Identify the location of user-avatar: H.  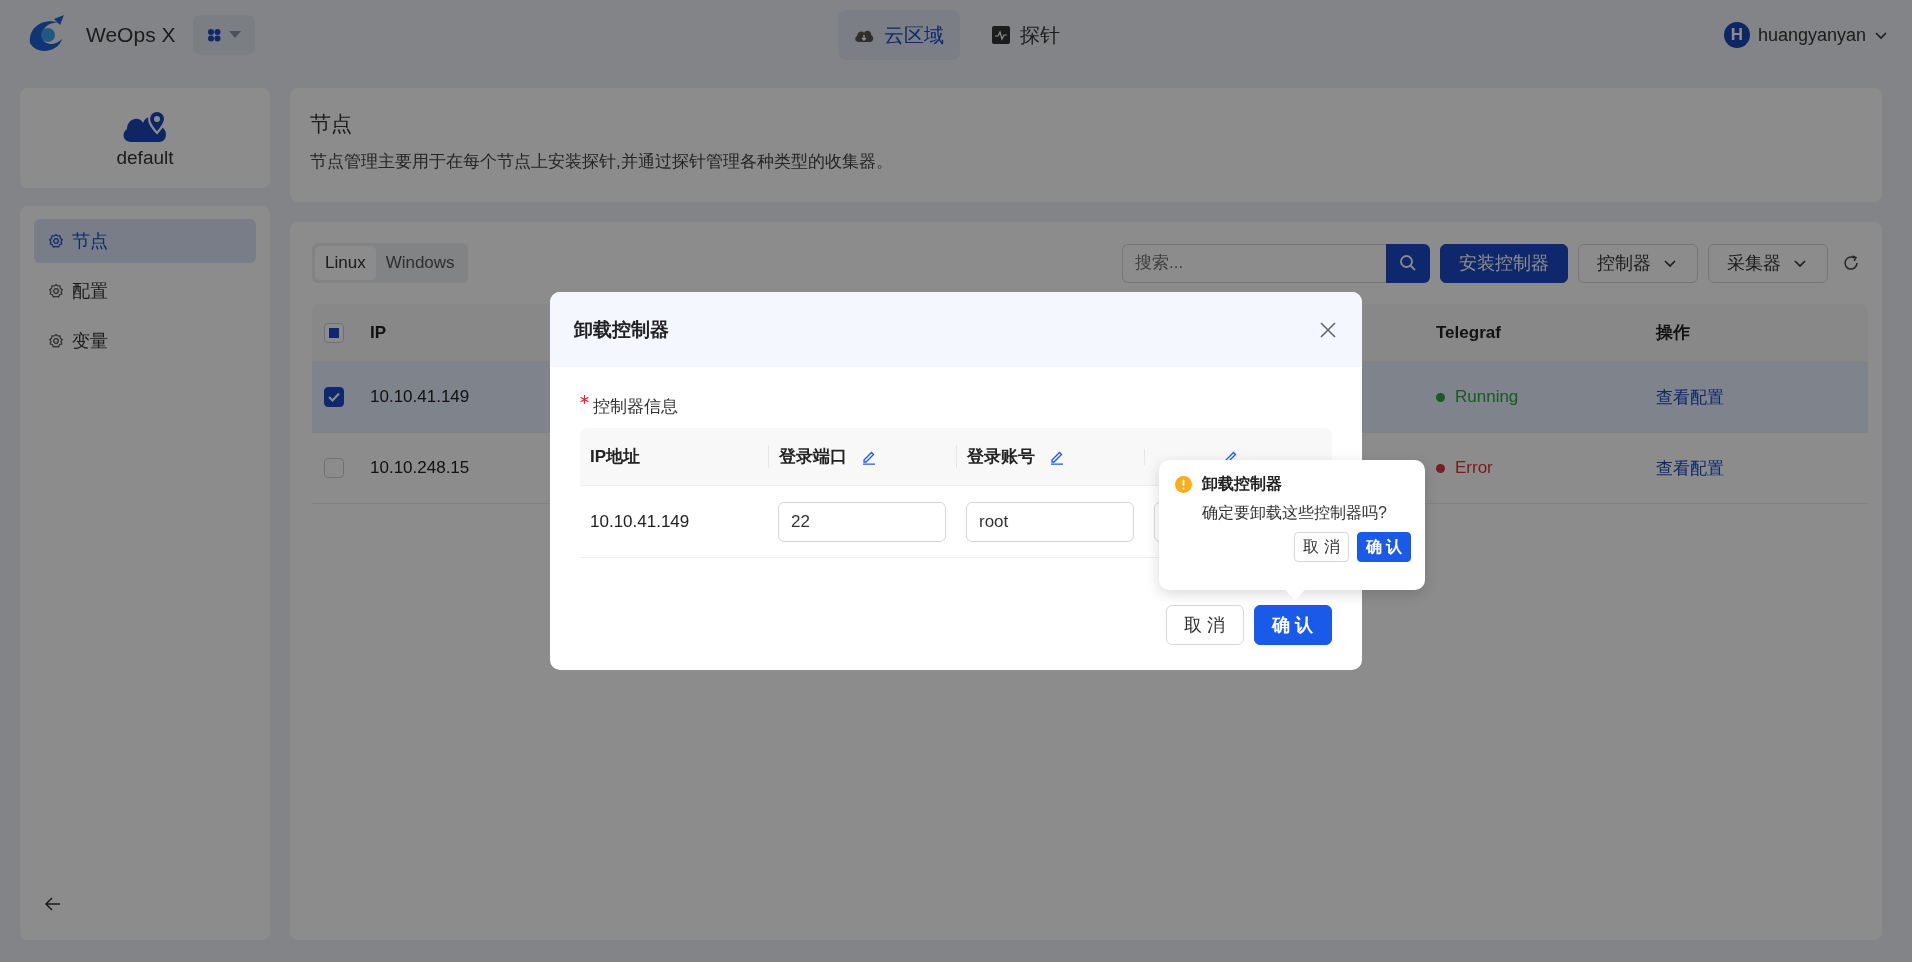
(1736, 35).